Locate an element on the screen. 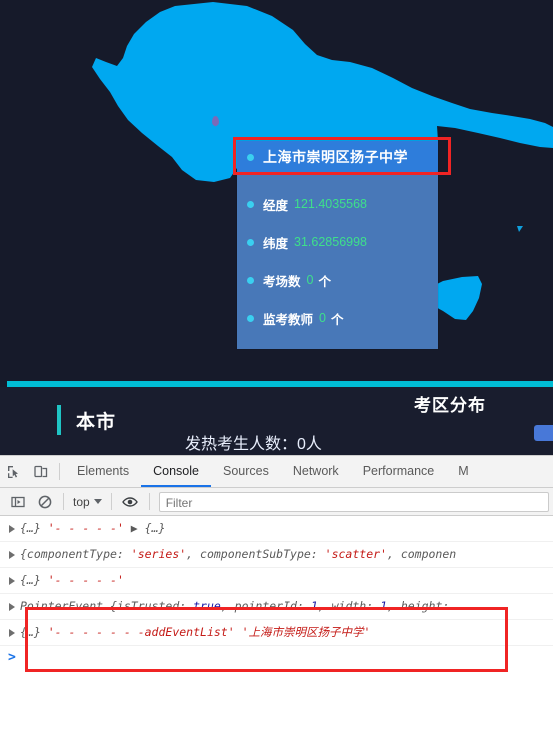  tooltip-row-exam-rooms: 考场数 0 个 is located at coordinates (342, 280).